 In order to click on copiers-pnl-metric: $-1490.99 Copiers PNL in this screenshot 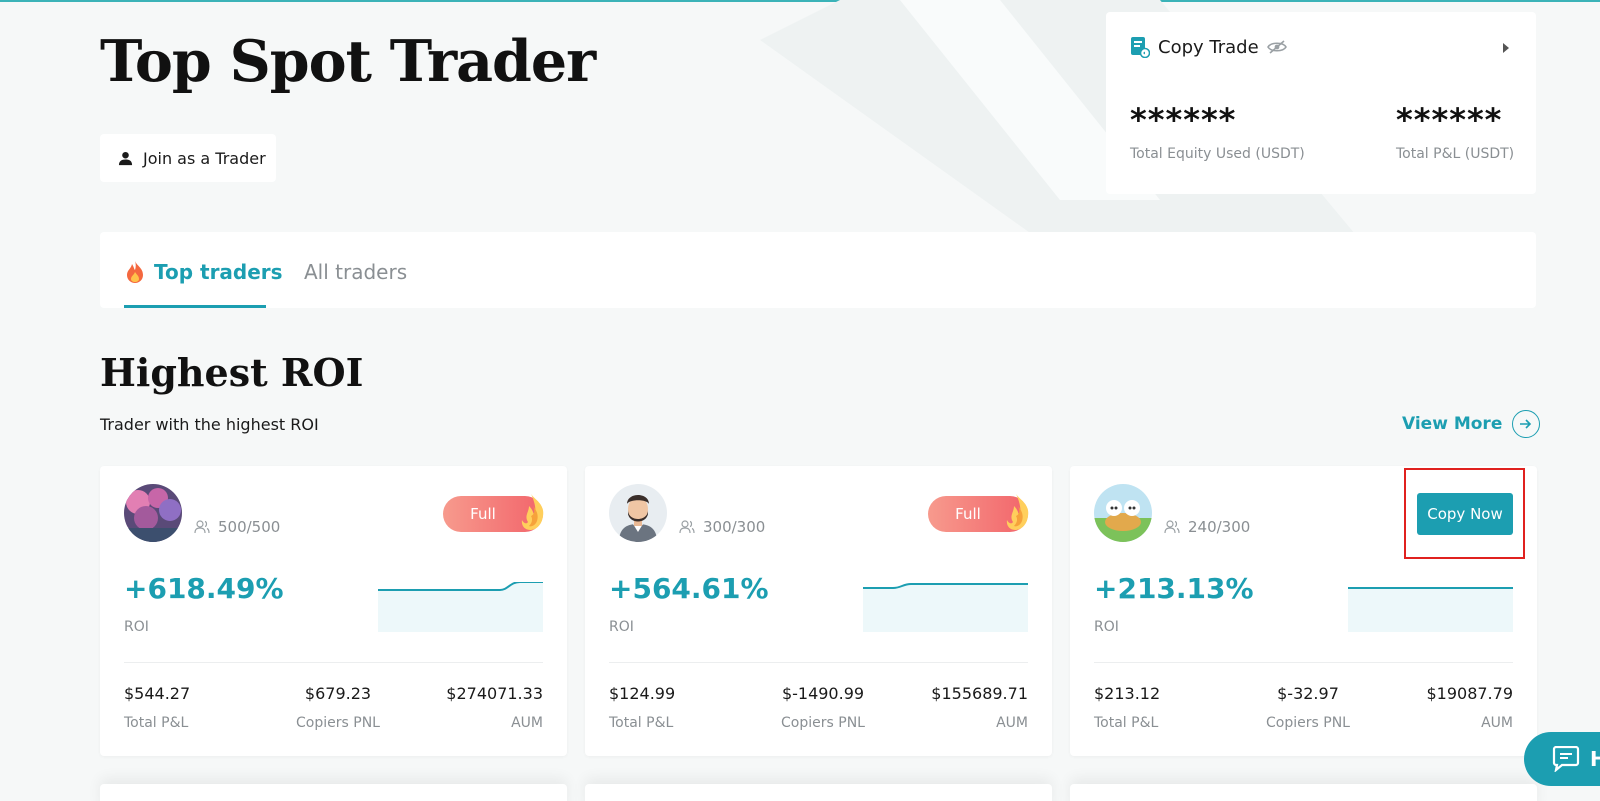, I will do `click(823, 707)`.